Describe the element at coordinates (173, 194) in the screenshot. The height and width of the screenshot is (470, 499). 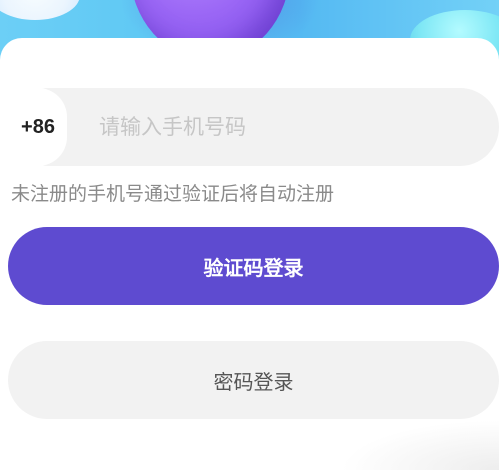
I see `auto-register-hint: 未注册的手机号通过验证后将自动注册` at that location.